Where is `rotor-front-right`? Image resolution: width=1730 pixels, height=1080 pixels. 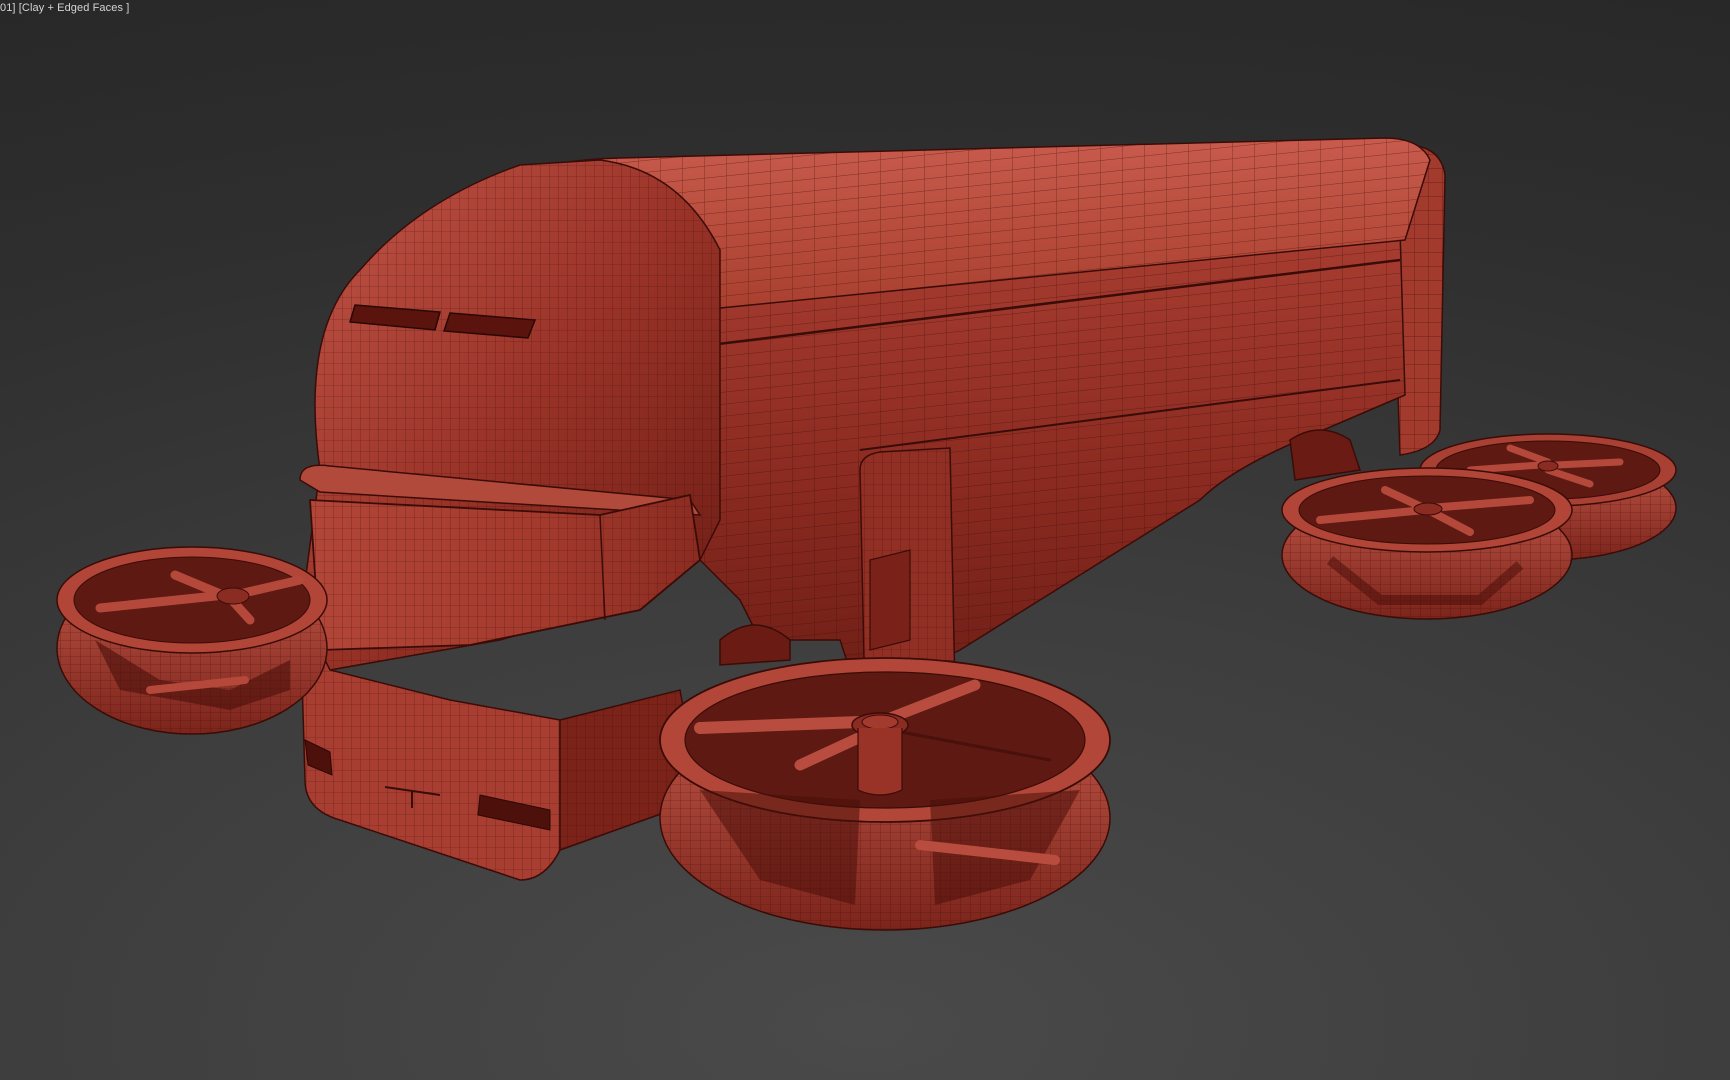 rotor-front-right is located at coordinates (885, 794).